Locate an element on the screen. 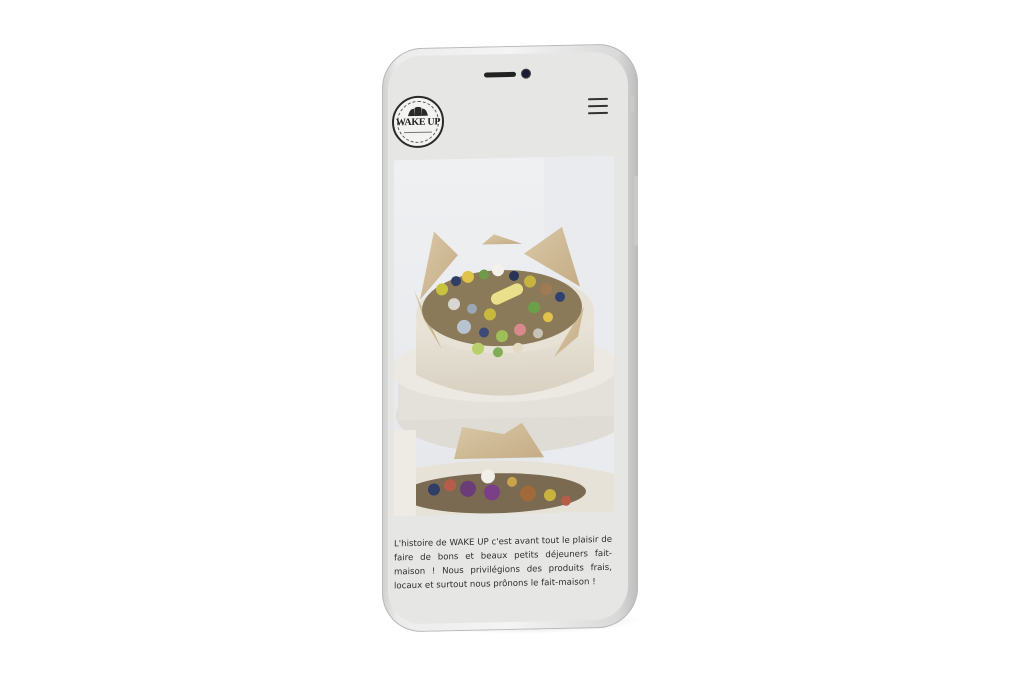  front-camera is located at coordinates (526, 73).